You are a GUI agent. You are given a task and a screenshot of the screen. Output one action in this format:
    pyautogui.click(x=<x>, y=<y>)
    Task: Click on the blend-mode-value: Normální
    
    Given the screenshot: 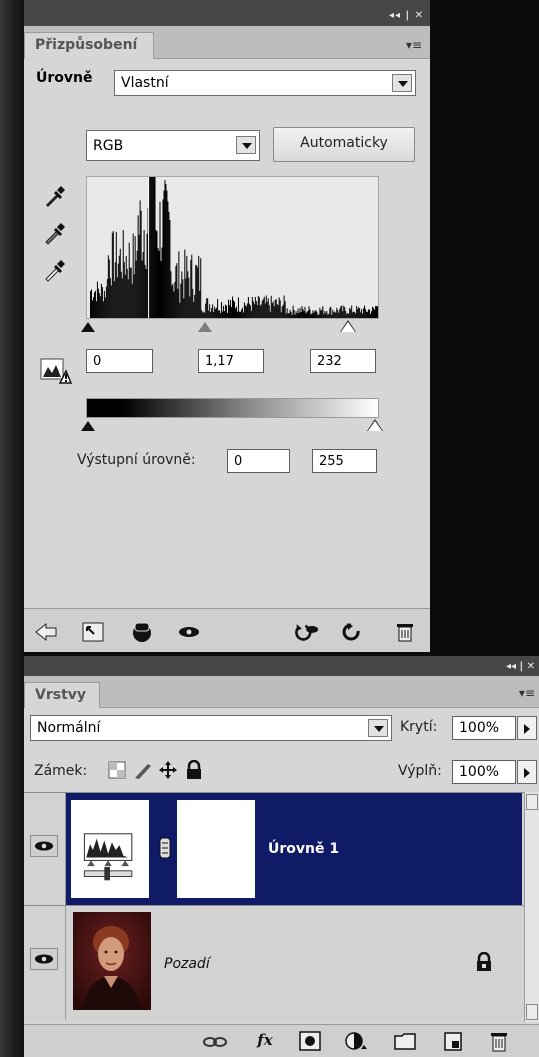 What is the action you would take?
    pyautogui.click(x=69, y=728)
    